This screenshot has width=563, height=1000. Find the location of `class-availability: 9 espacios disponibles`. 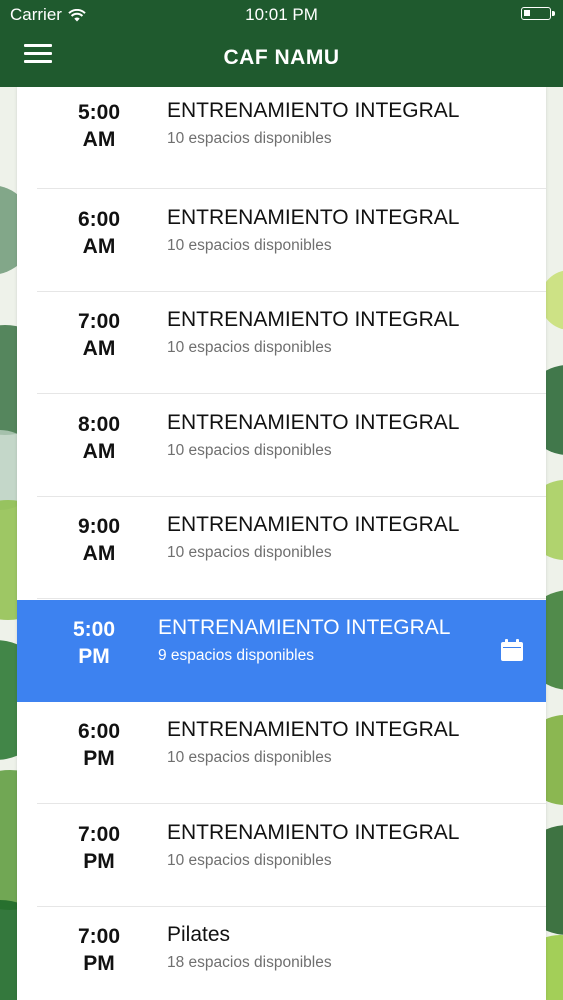

class-availability: 9 espacios disponibles is located at coordinates (236, 655).